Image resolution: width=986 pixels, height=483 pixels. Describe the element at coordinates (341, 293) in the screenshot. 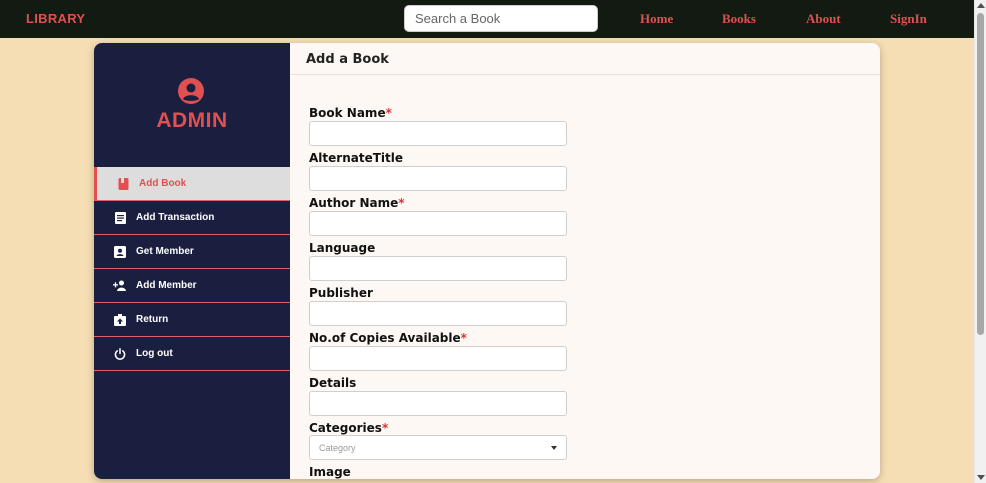

I see `publisher-label: Publisher` at that location.